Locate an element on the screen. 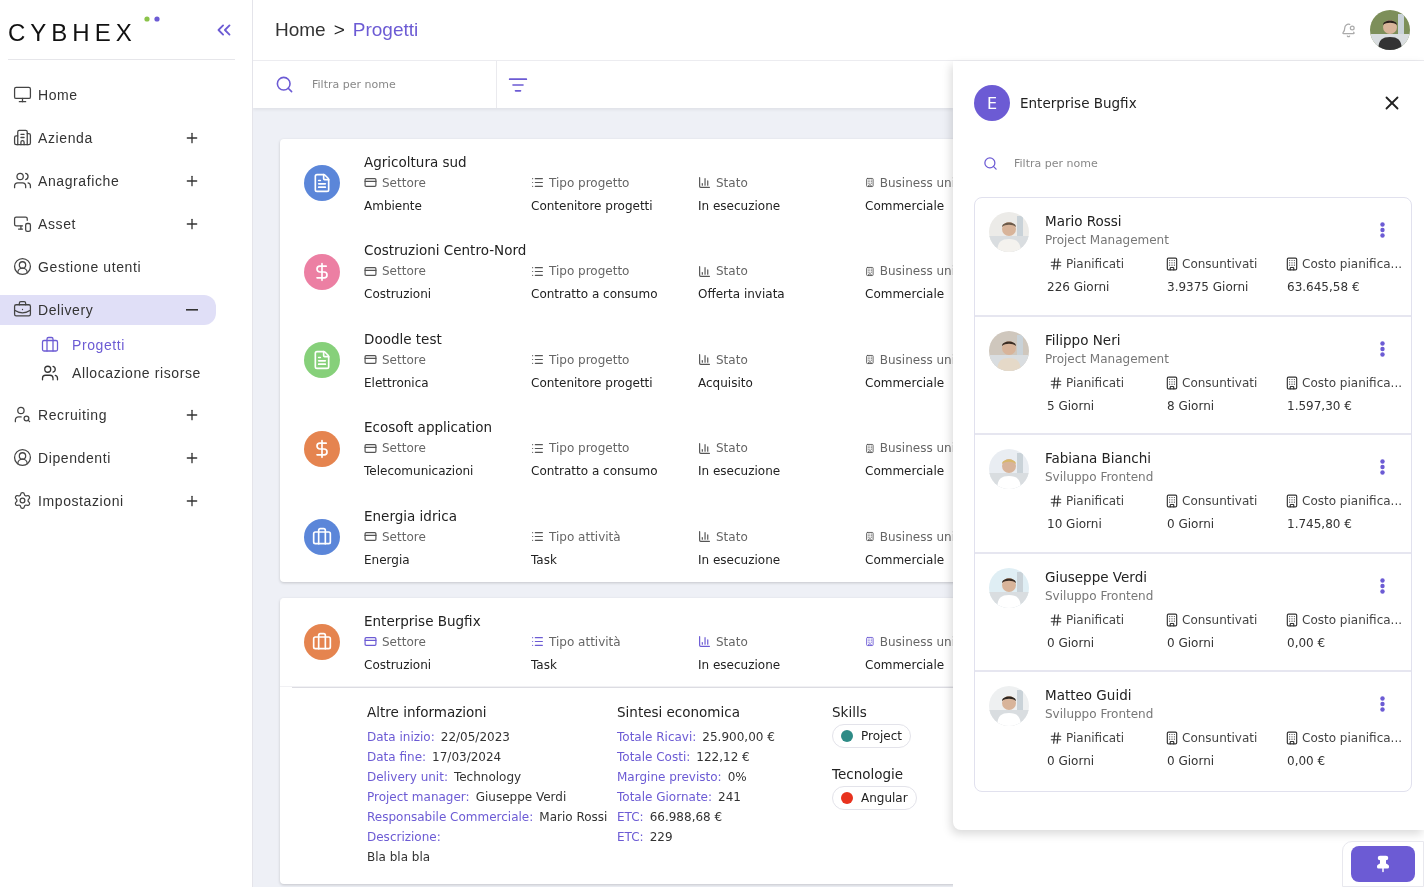 This screenshot has height=887, width=1424. sidebar-subitem: Progetti is located at coordinates (146, 345).